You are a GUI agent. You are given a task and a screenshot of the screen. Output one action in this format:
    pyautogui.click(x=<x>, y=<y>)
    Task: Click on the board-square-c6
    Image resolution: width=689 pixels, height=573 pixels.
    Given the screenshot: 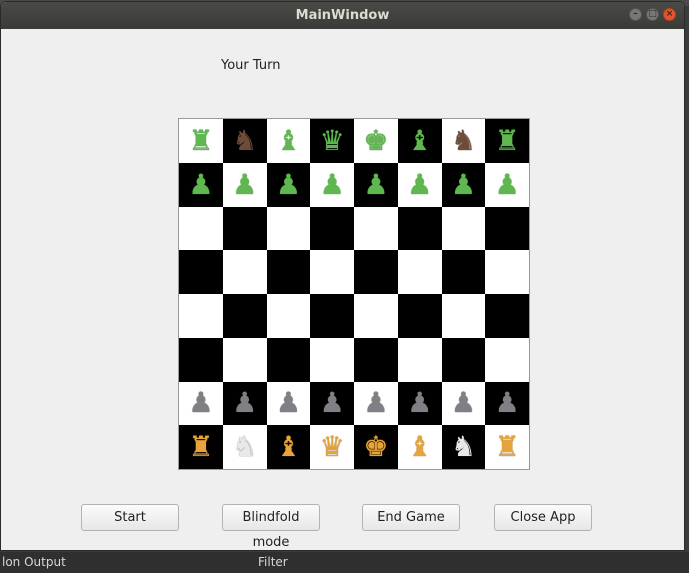 What is the action you would take?
    pyautogui.click(x=288, y=228)
    